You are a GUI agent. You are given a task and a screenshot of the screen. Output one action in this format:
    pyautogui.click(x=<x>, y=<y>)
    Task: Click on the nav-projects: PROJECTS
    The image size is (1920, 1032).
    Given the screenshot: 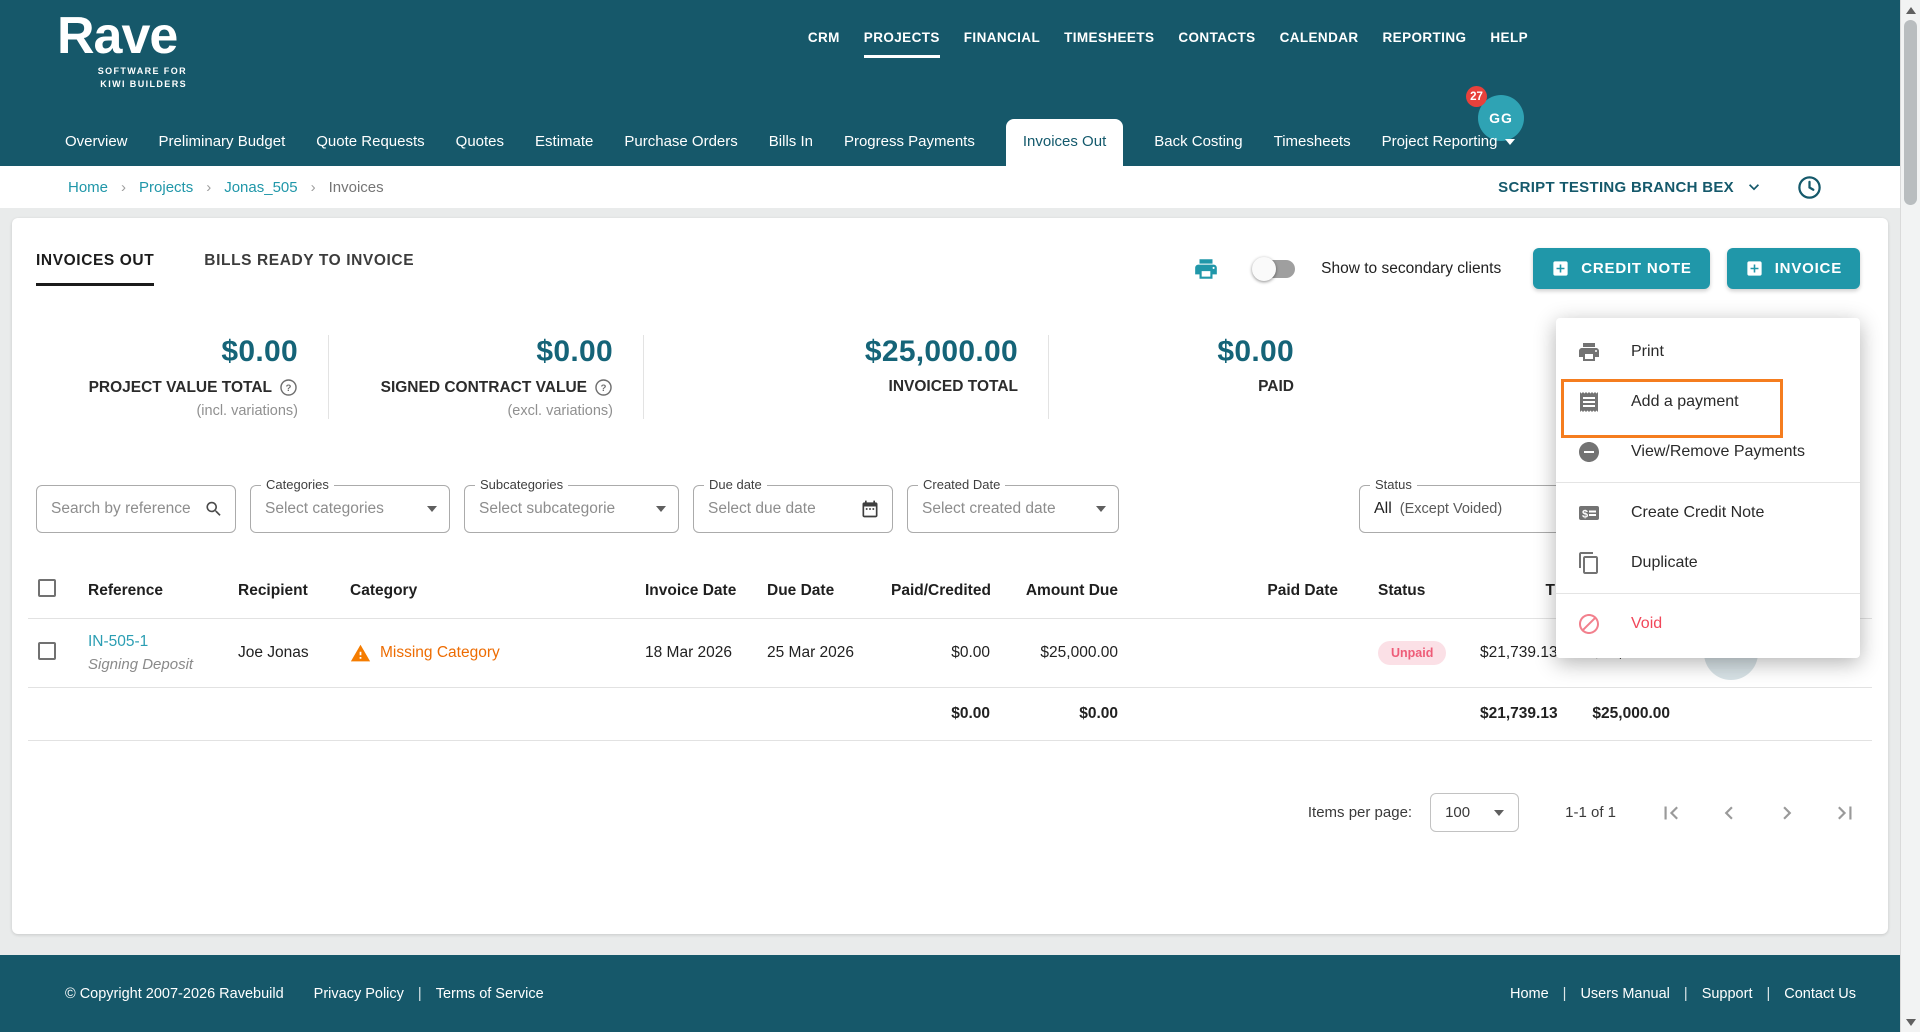 What is the action you would take?
    pyautogui.click(x=901, y=44)
    